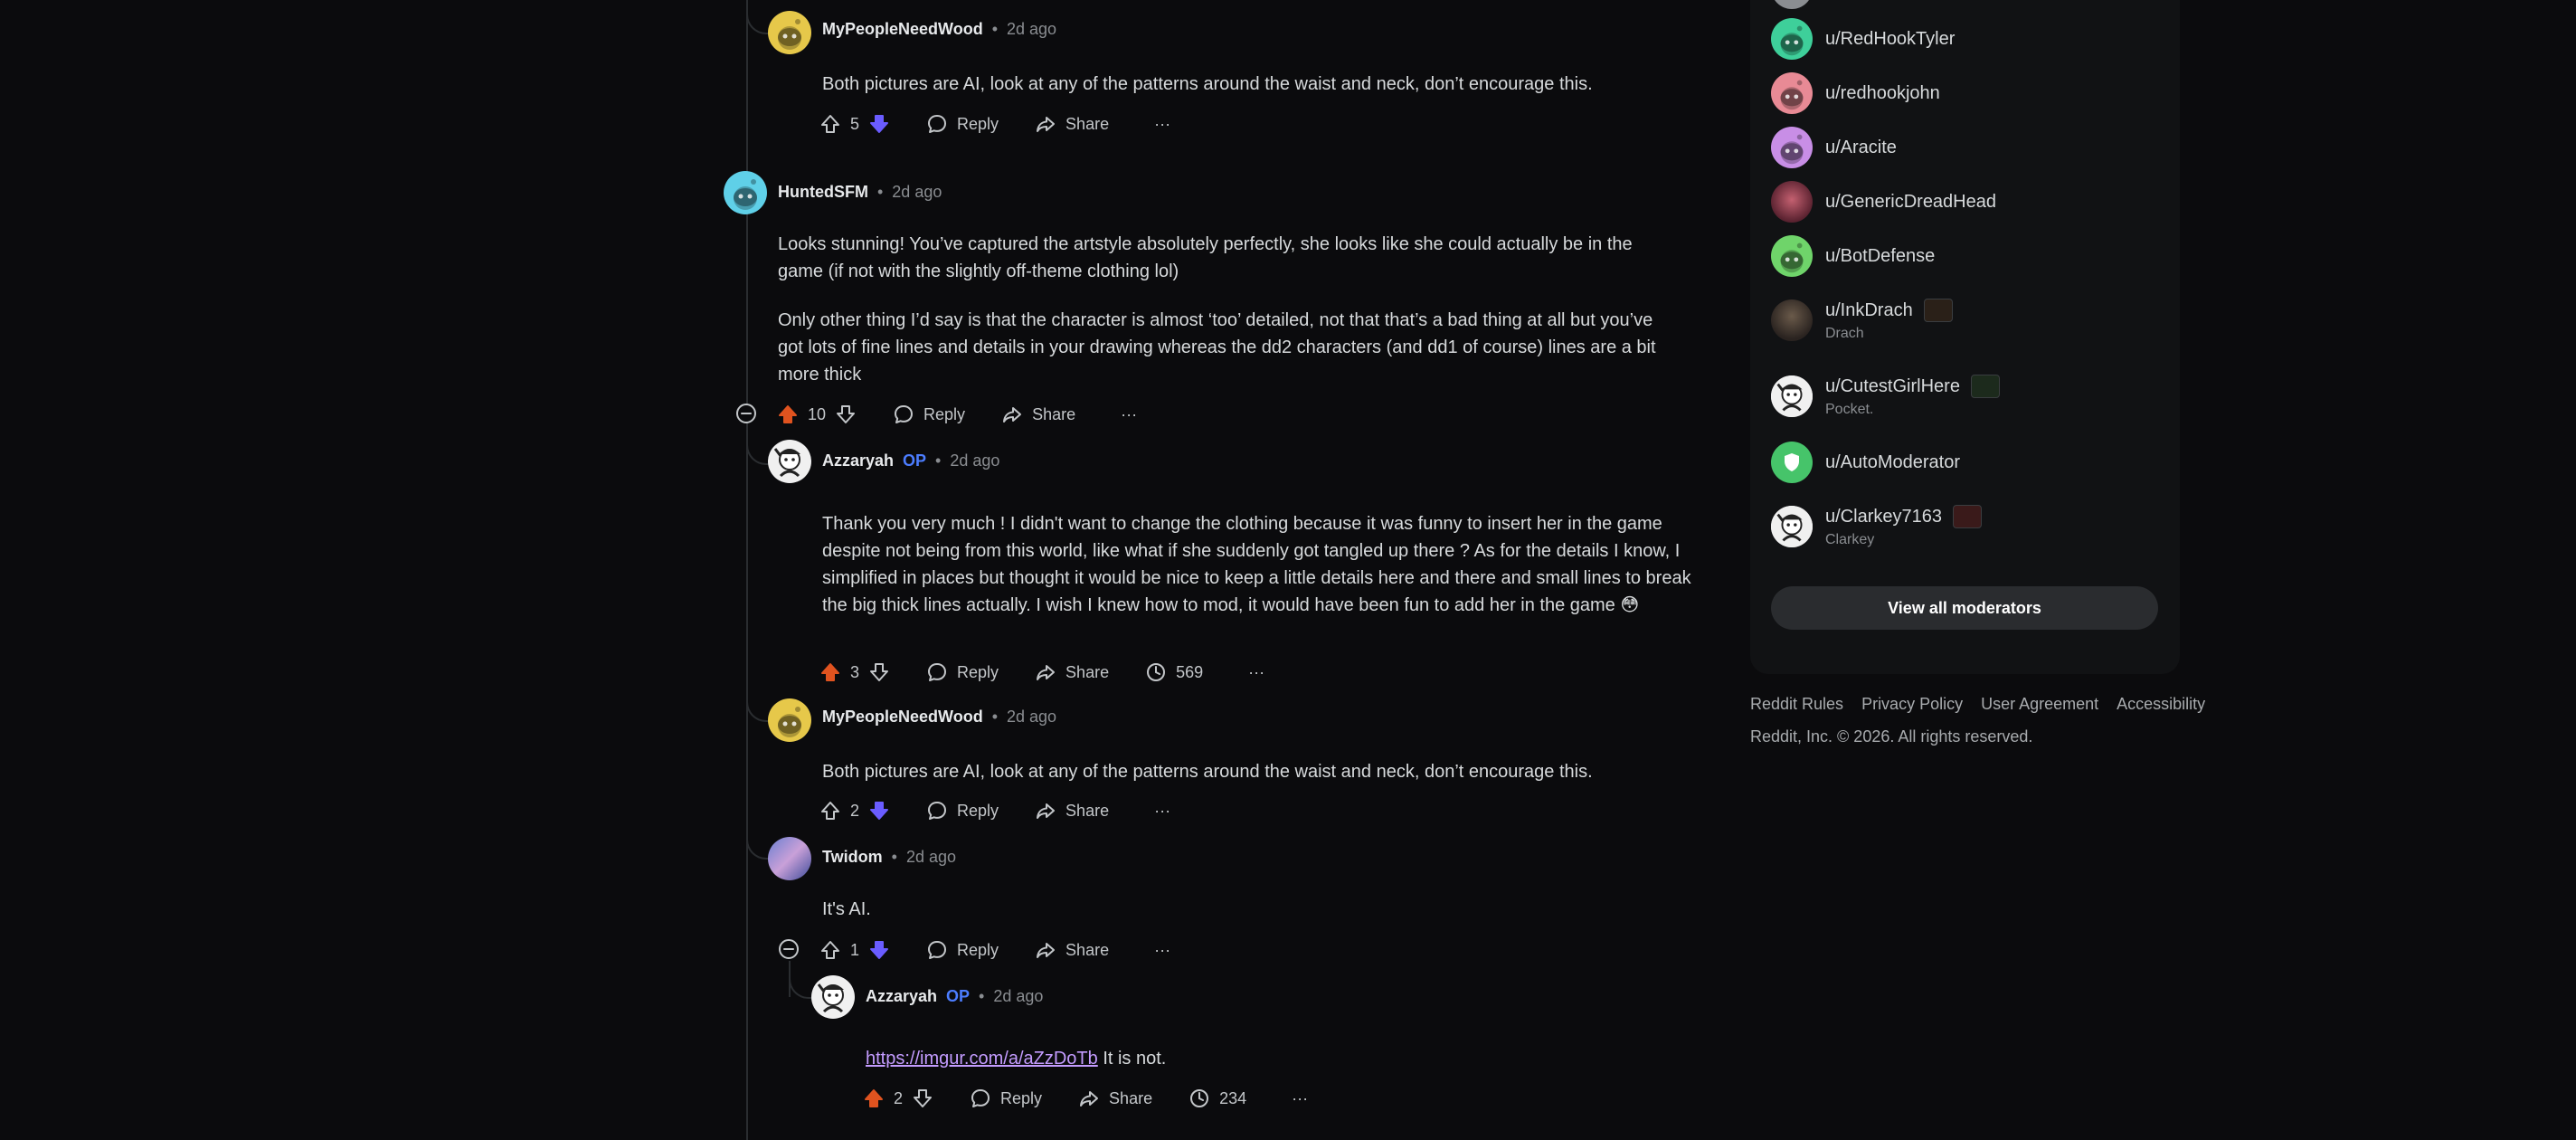  Describe the element at coordinates (1862, 320) in the screenshot. I see `moderator-item: u/InkDrach Drach` at that location.